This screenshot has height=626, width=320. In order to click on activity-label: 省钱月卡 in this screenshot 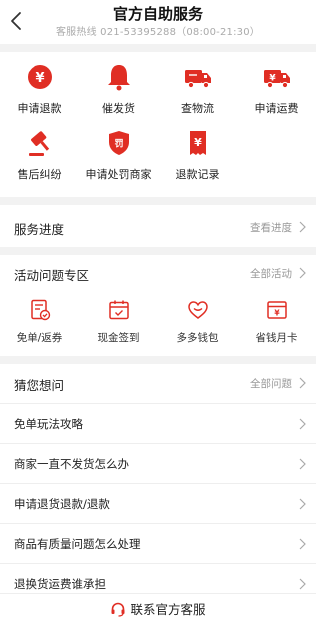, I will do `click(276, 338)`.